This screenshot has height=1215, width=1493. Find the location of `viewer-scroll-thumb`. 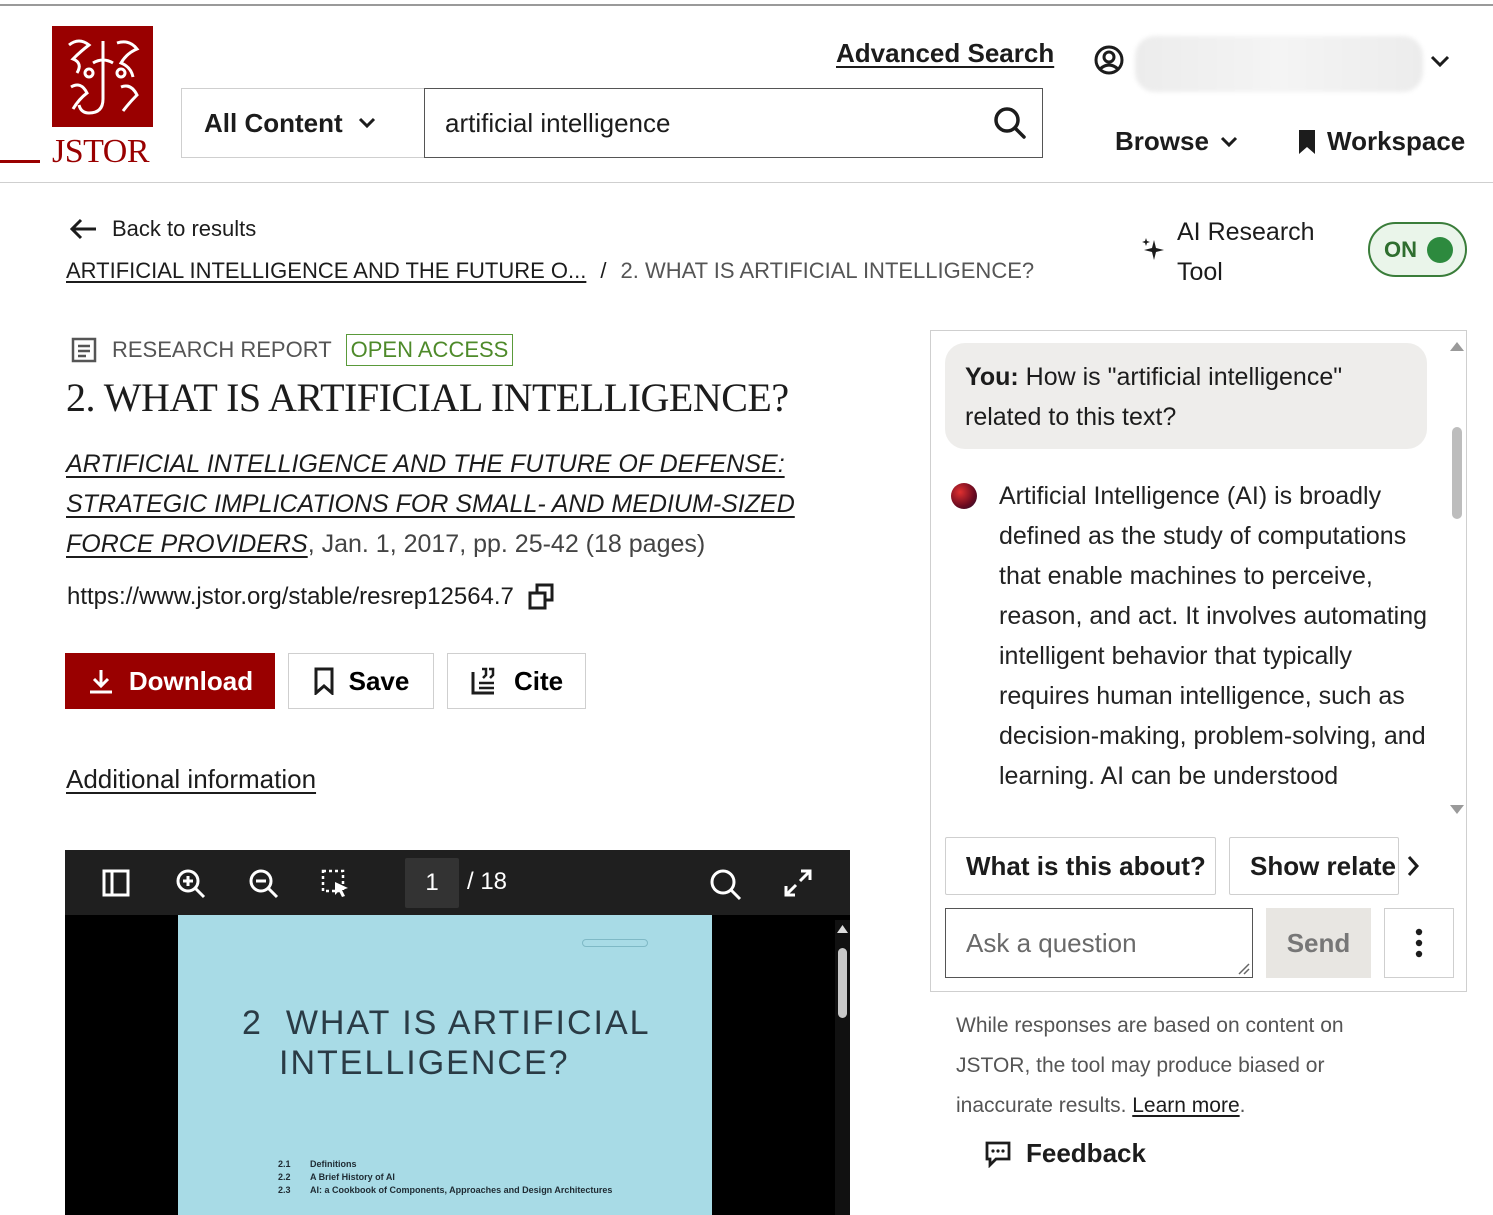

viewer-scroll-thumb is located at coordinates (842, 983).